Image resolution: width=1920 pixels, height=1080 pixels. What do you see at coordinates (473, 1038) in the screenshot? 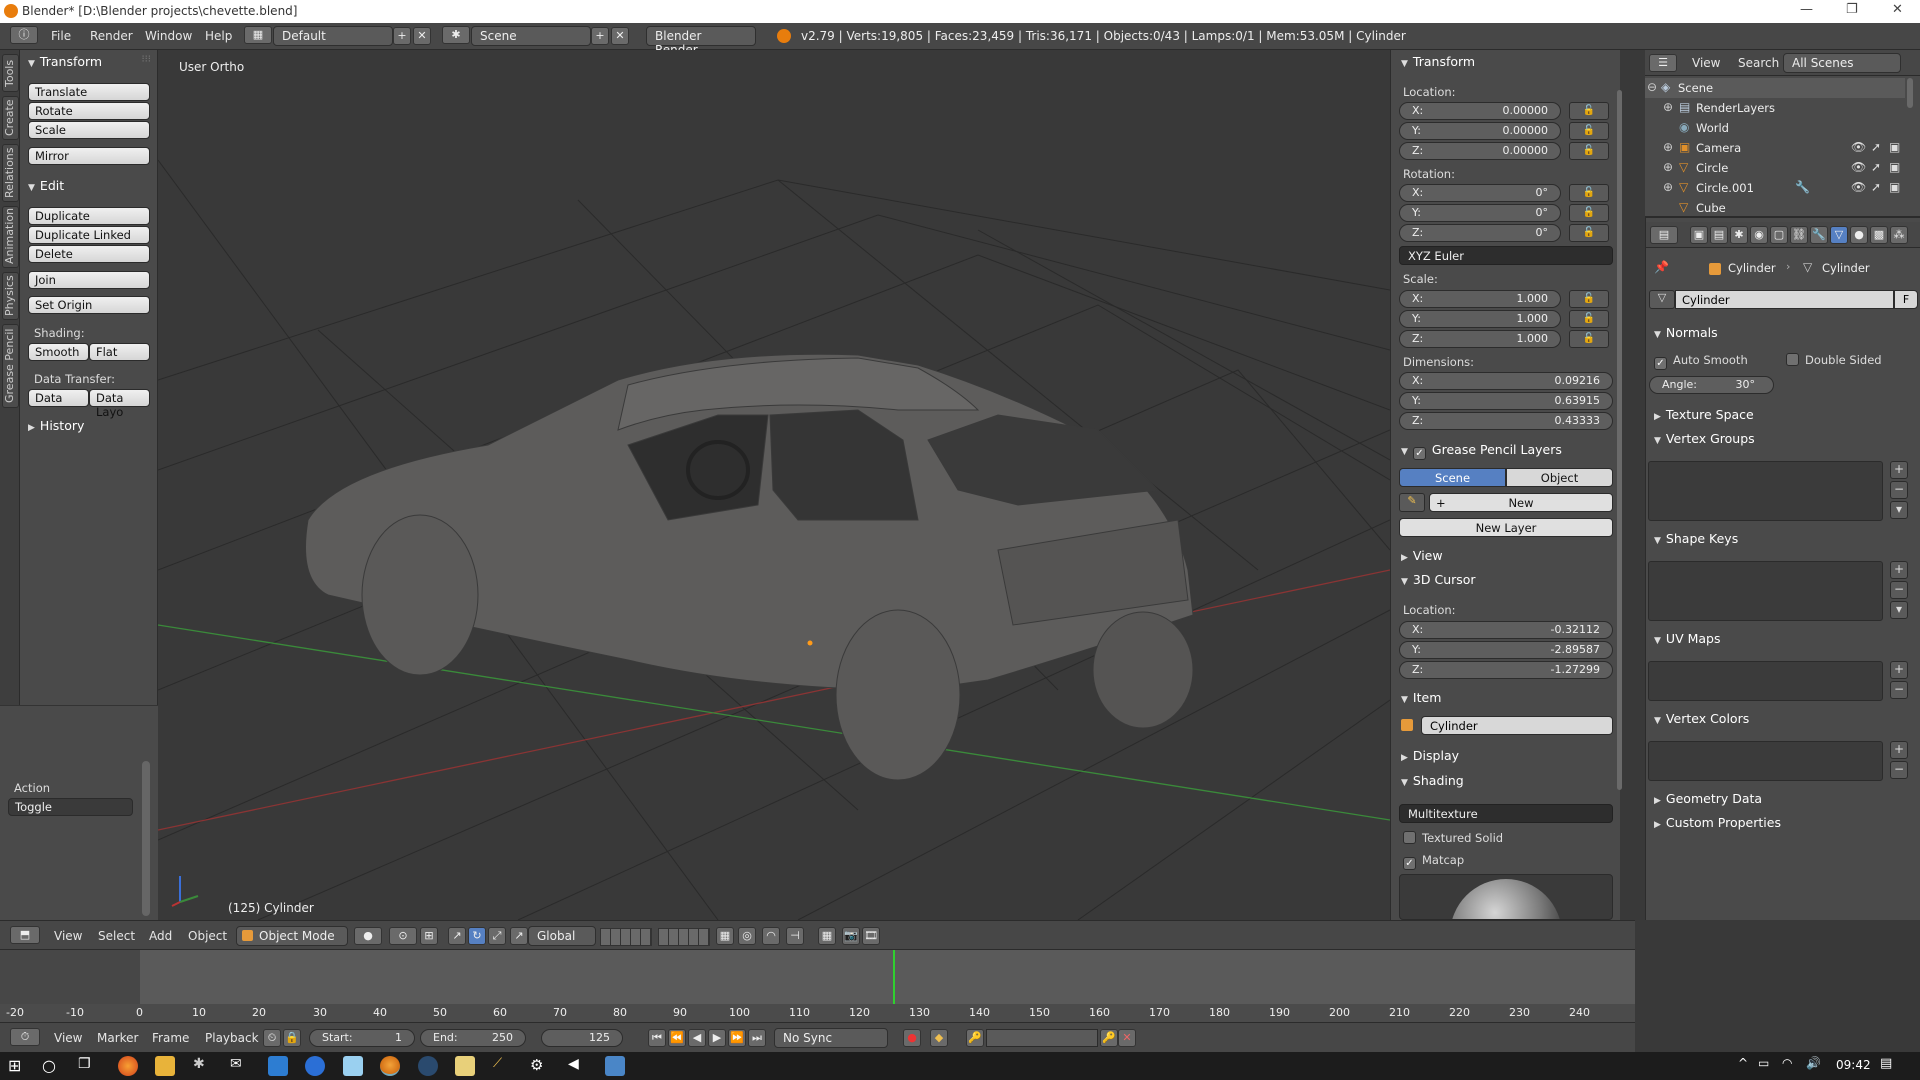
I see `end-frame-field: End: 250` at bounding box center [473, 1038].